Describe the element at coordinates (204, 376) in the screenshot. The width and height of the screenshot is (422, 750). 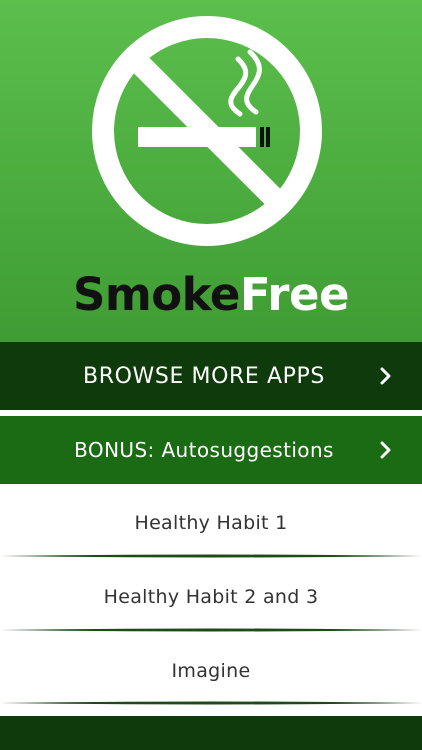
I see `browse-more-apps-label: BROWSE MORE APPS` at that location.